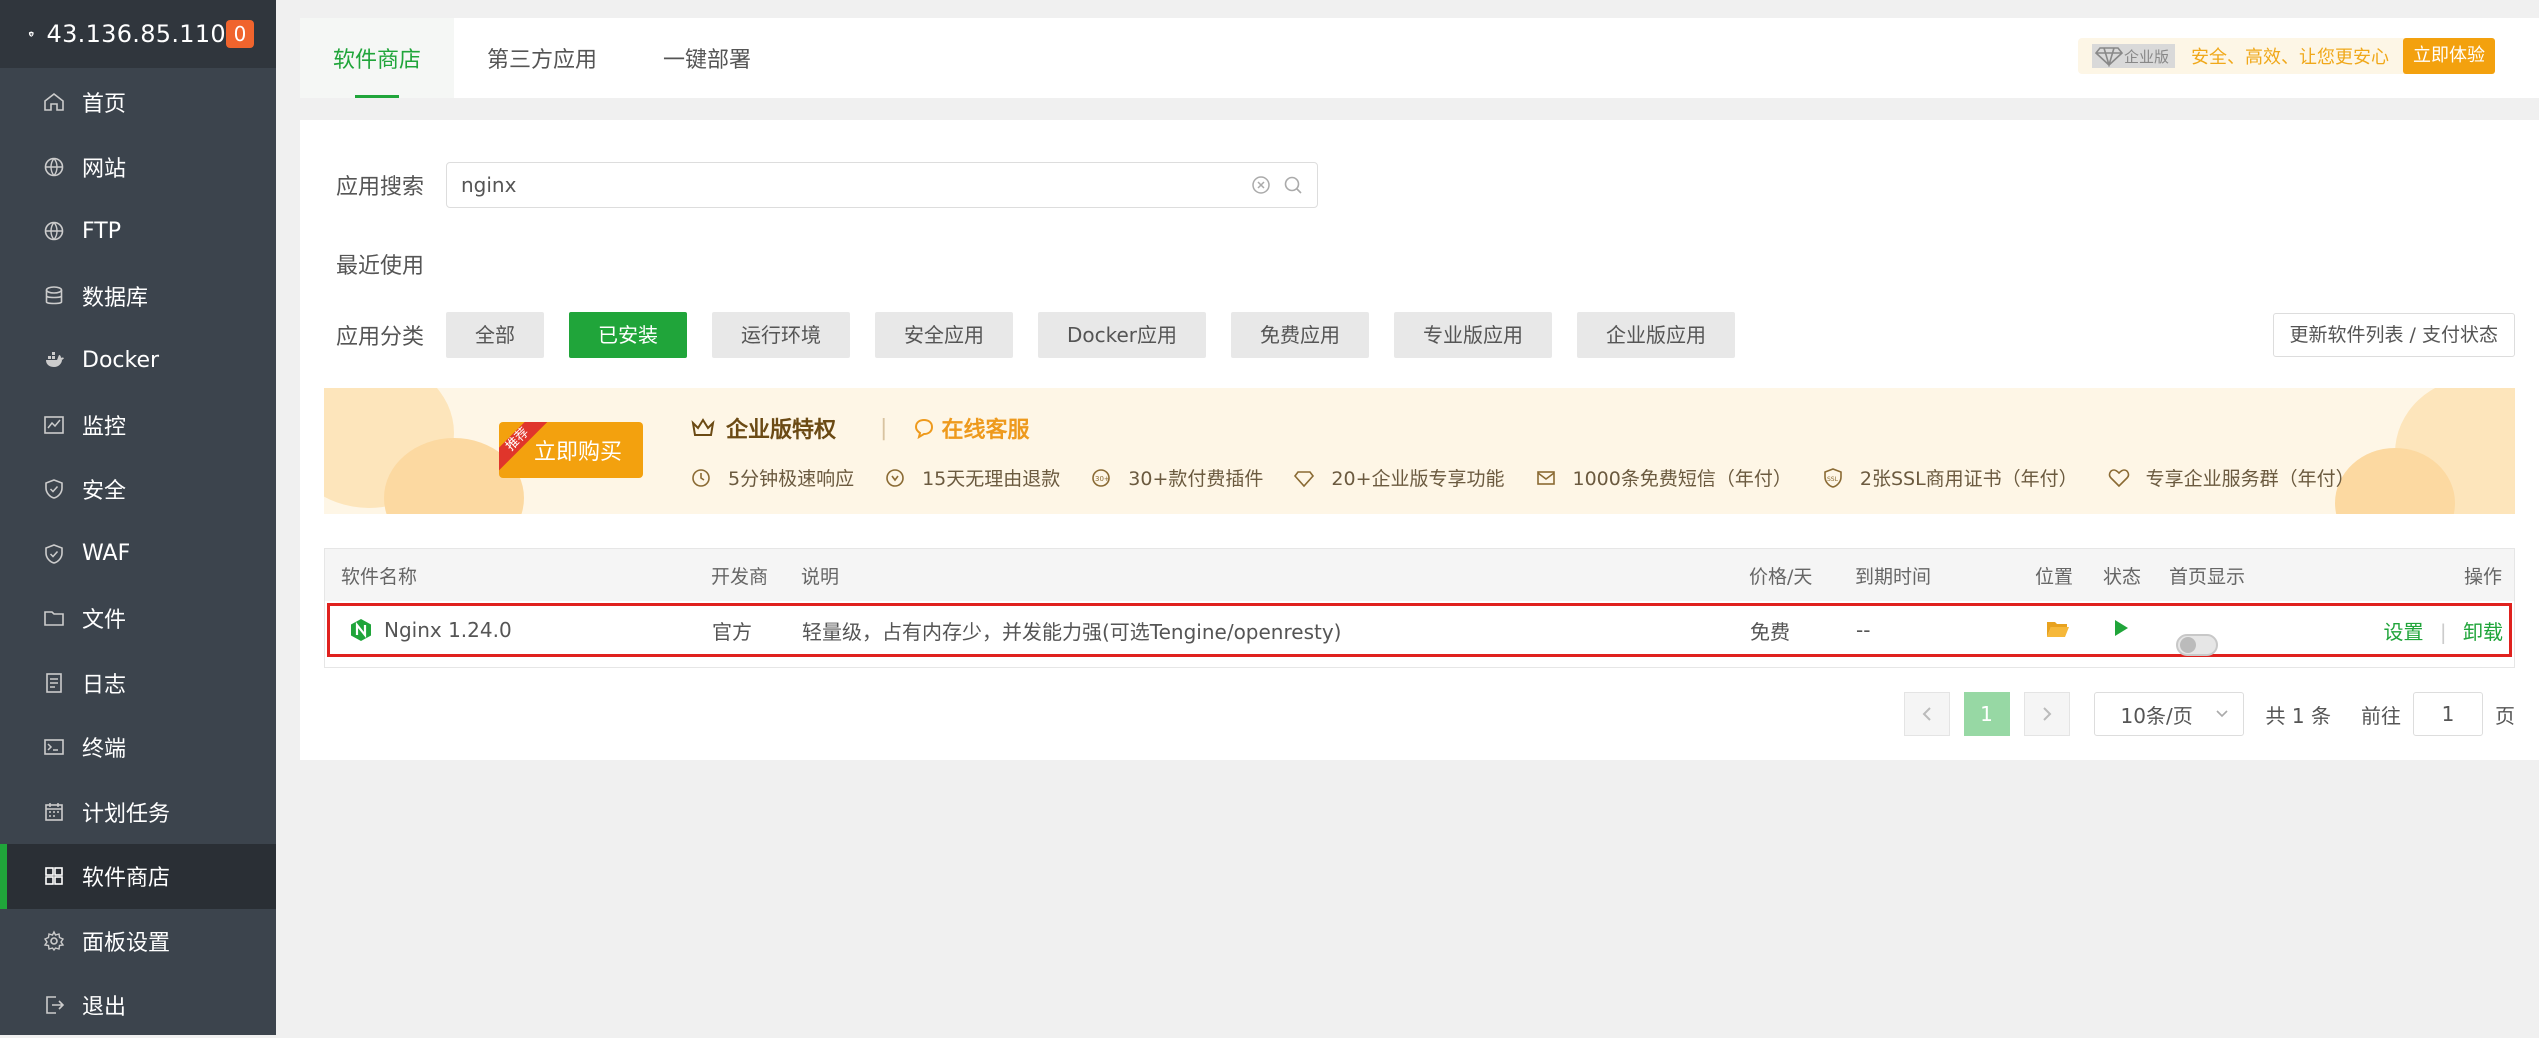  Describe the element at coordinates (104, 489) in the screenshot. I see `sidebar-item-label: 安全` at that location.